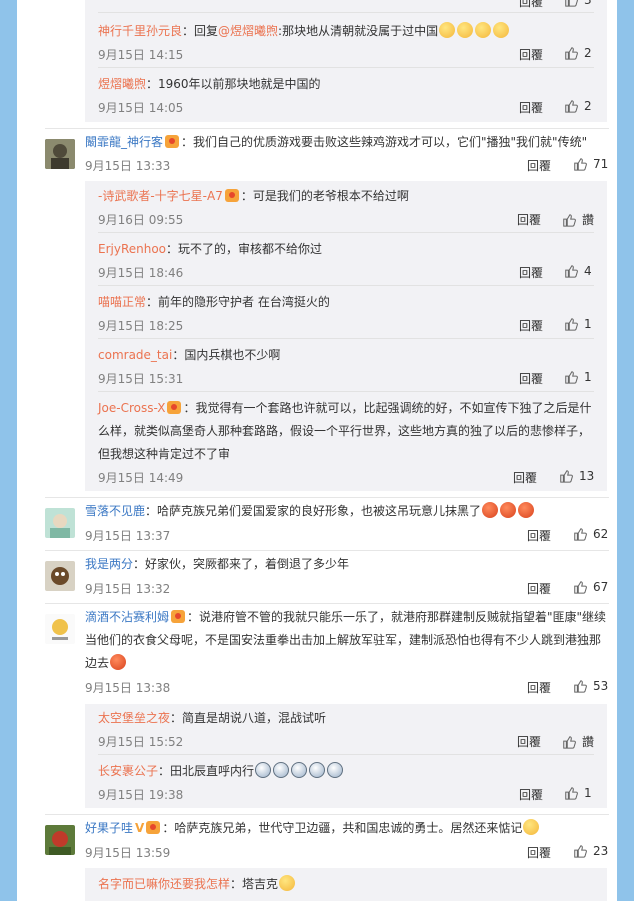 Image resolution: width=634 pixels, height=901 pixels. Describe the element at coordinates (588, 742) in the screenshot. I see `like-count: 讚` at that location.